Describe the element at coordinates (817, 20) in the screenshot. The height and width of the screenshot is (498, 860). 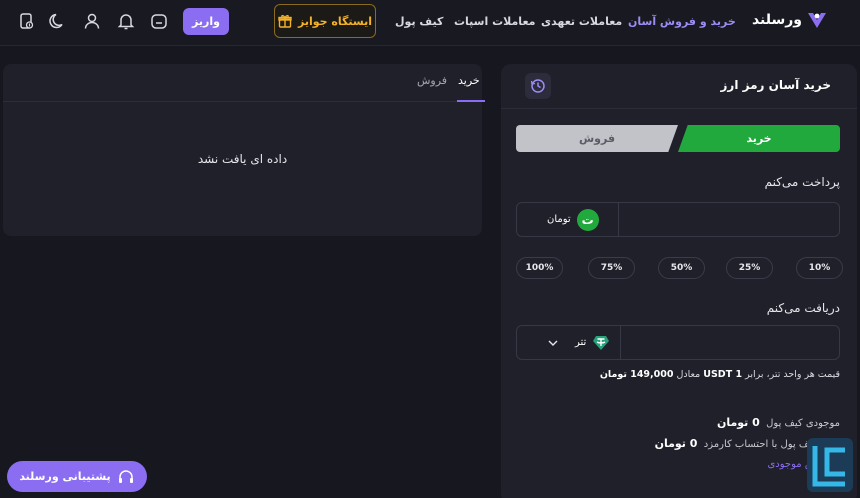
I see `brand-logo-icon` at that location.